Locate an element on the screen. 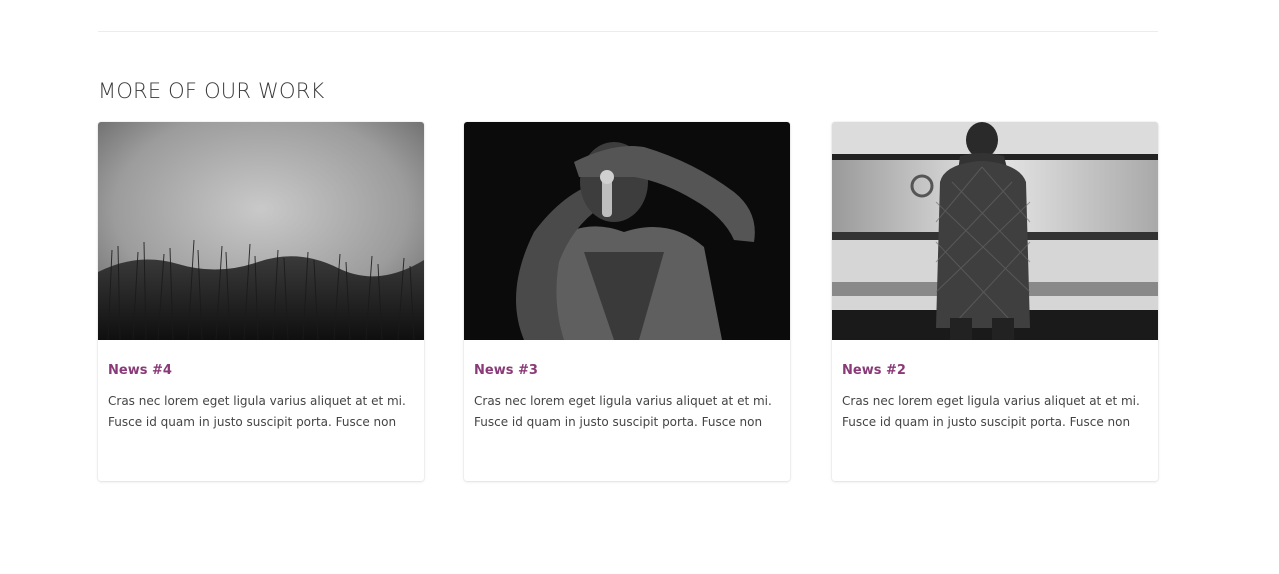  subway-commuter-photo is located at coordinates (995, 231).